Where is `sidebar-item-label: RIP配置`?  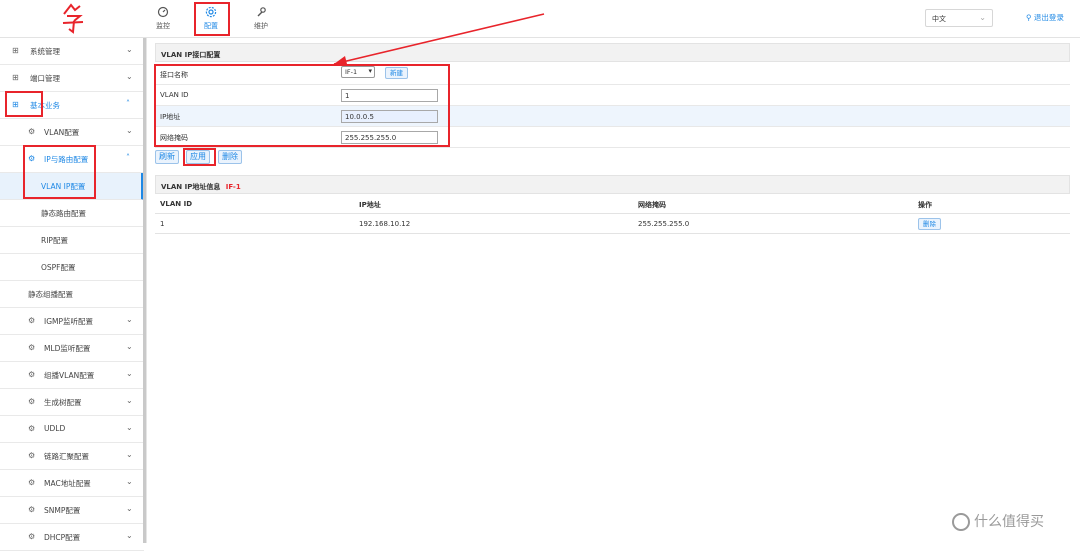 sidebar-item-label: RIP配置 is located at coordinates (54, 240).